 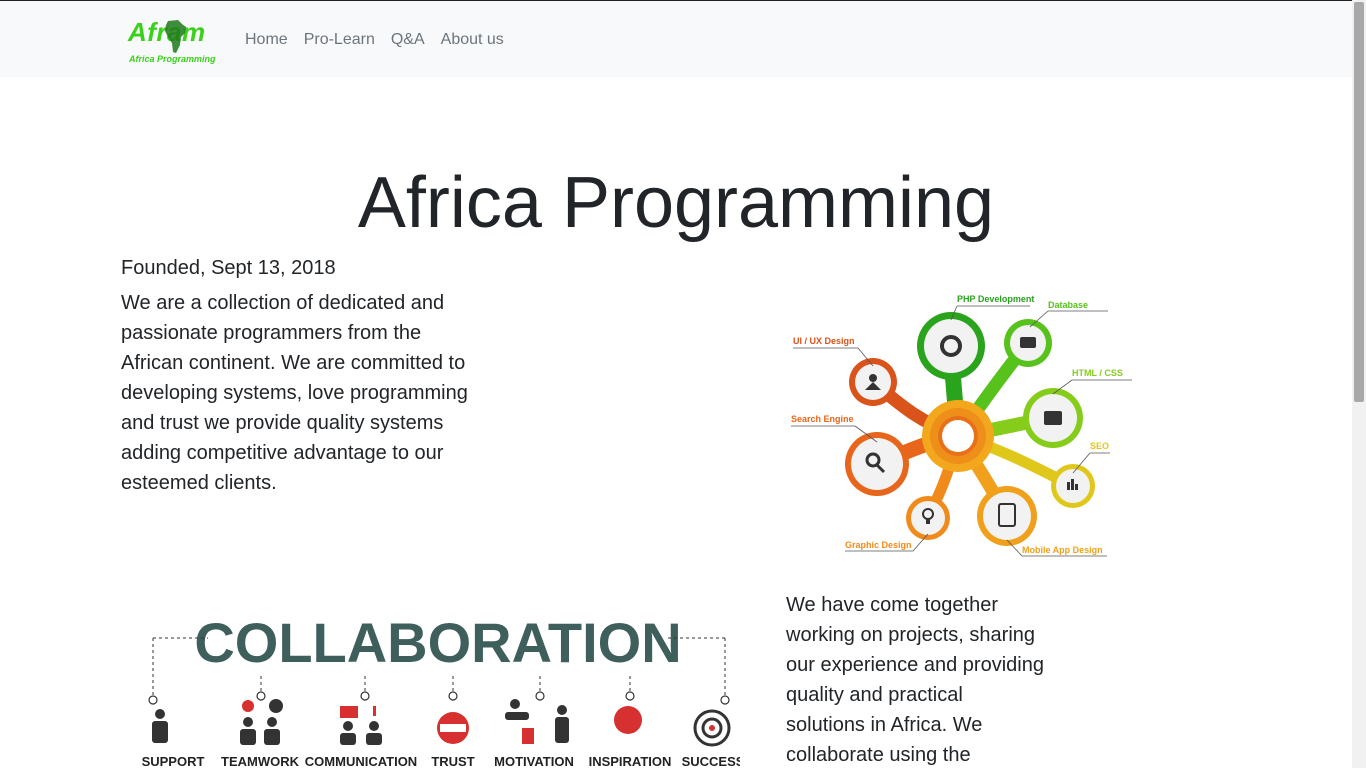 I want to click on skill-label: PHP Development, so click(x=995, y=299).